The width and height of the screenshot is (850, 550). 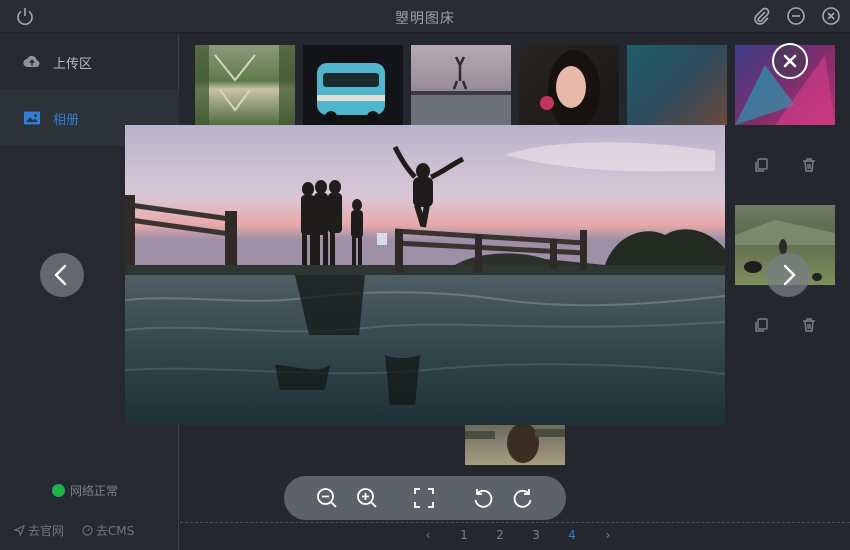 I want to click on close-window-icon, so click(x=831, y=16).